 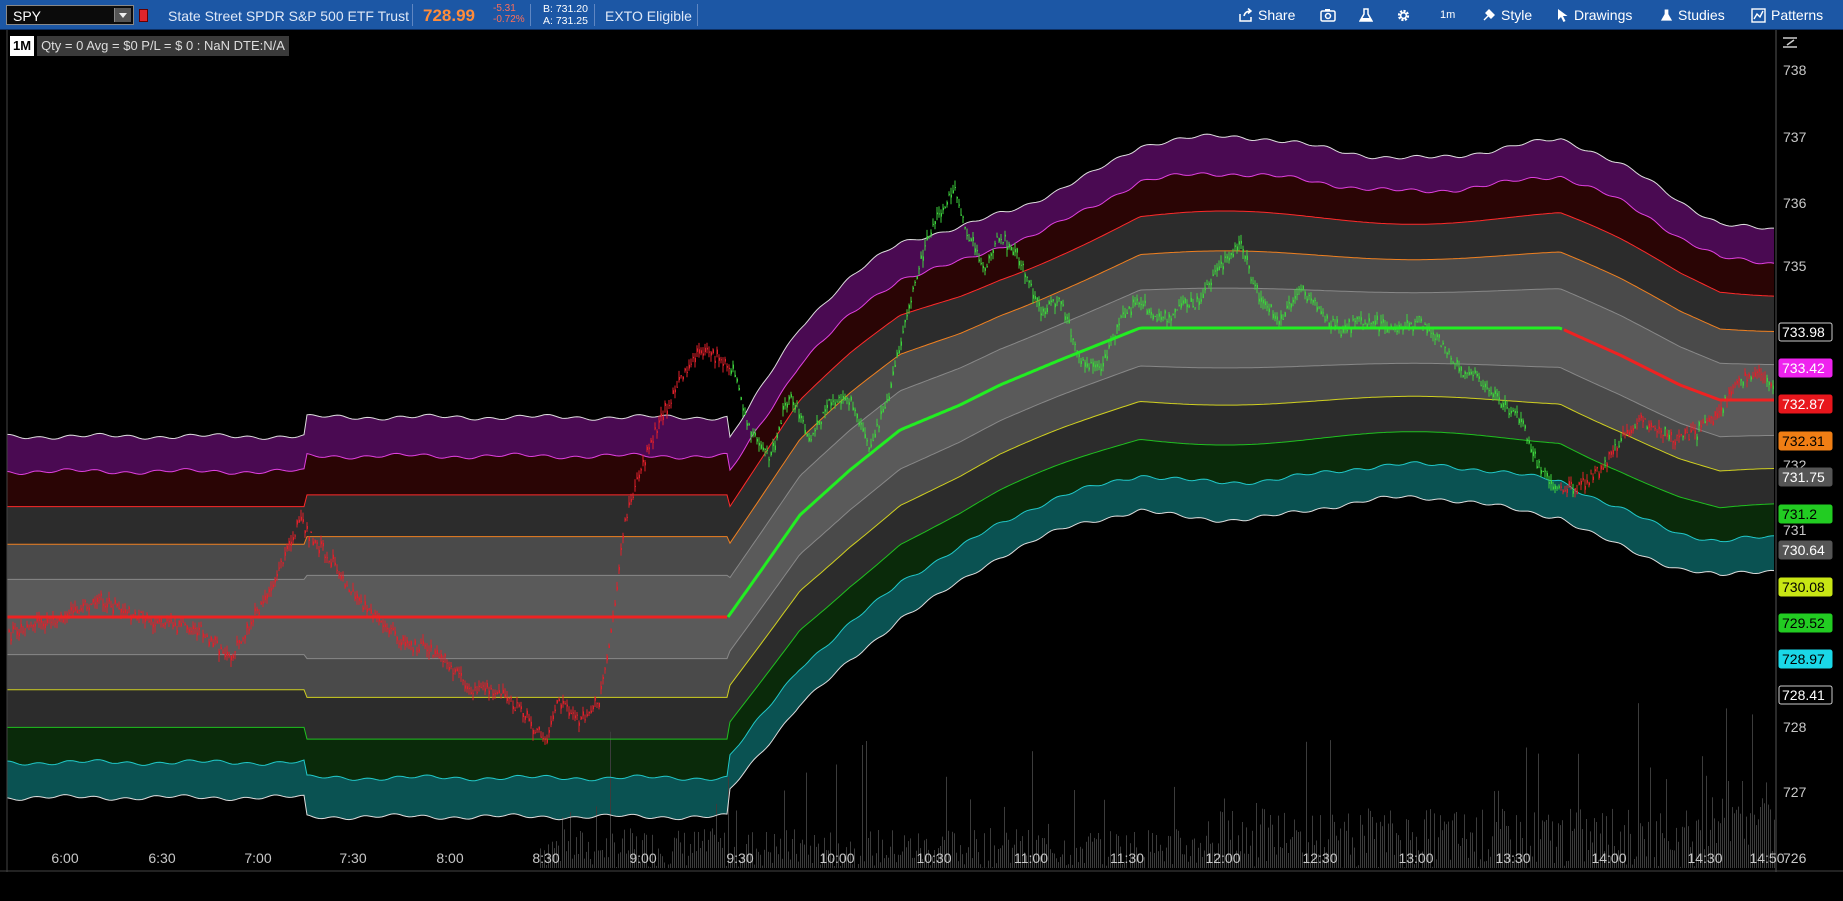 I want to click on y-tick-label: 728, so click(x=1795, y=727).